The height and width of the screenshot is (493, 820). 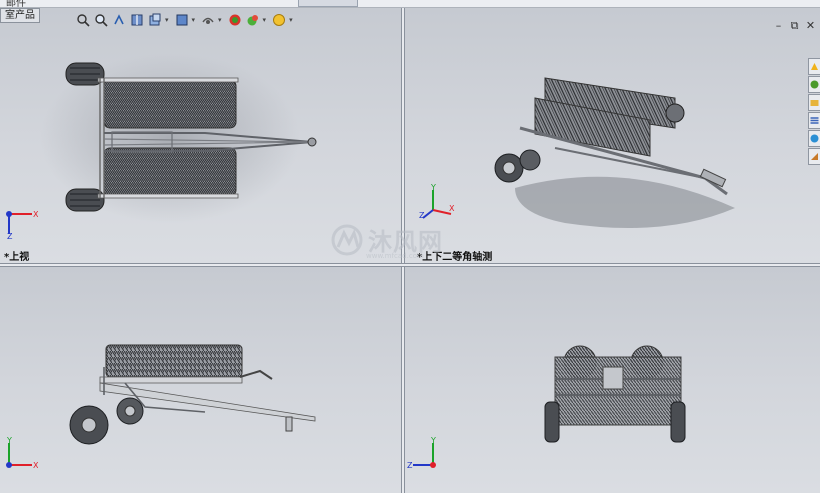 I want to click on zoom-to-area-icon, so click(x=101, y=20).